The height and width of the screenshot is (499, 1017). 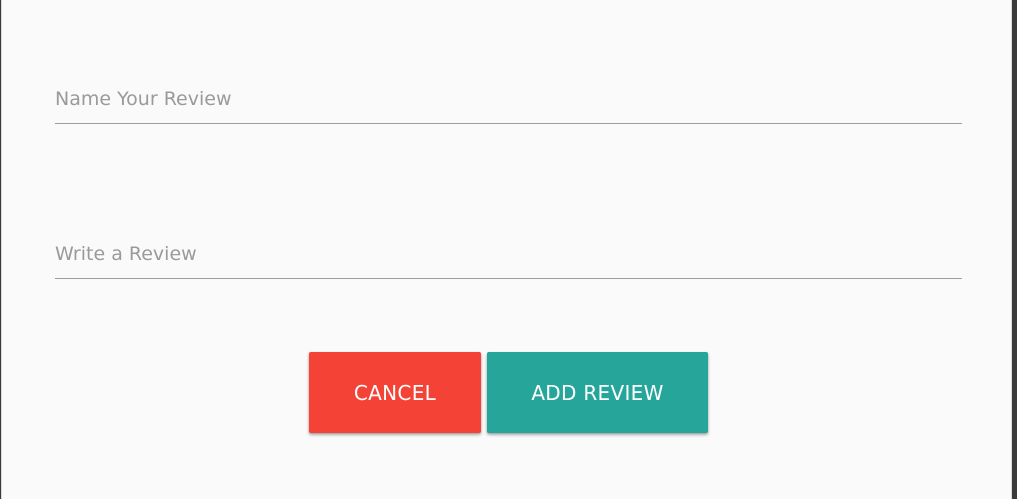 What do you see at coordinates (395, 392) in the screenshot?
I see `cancel-button: CANCEL` at bounding box center [395, 392].